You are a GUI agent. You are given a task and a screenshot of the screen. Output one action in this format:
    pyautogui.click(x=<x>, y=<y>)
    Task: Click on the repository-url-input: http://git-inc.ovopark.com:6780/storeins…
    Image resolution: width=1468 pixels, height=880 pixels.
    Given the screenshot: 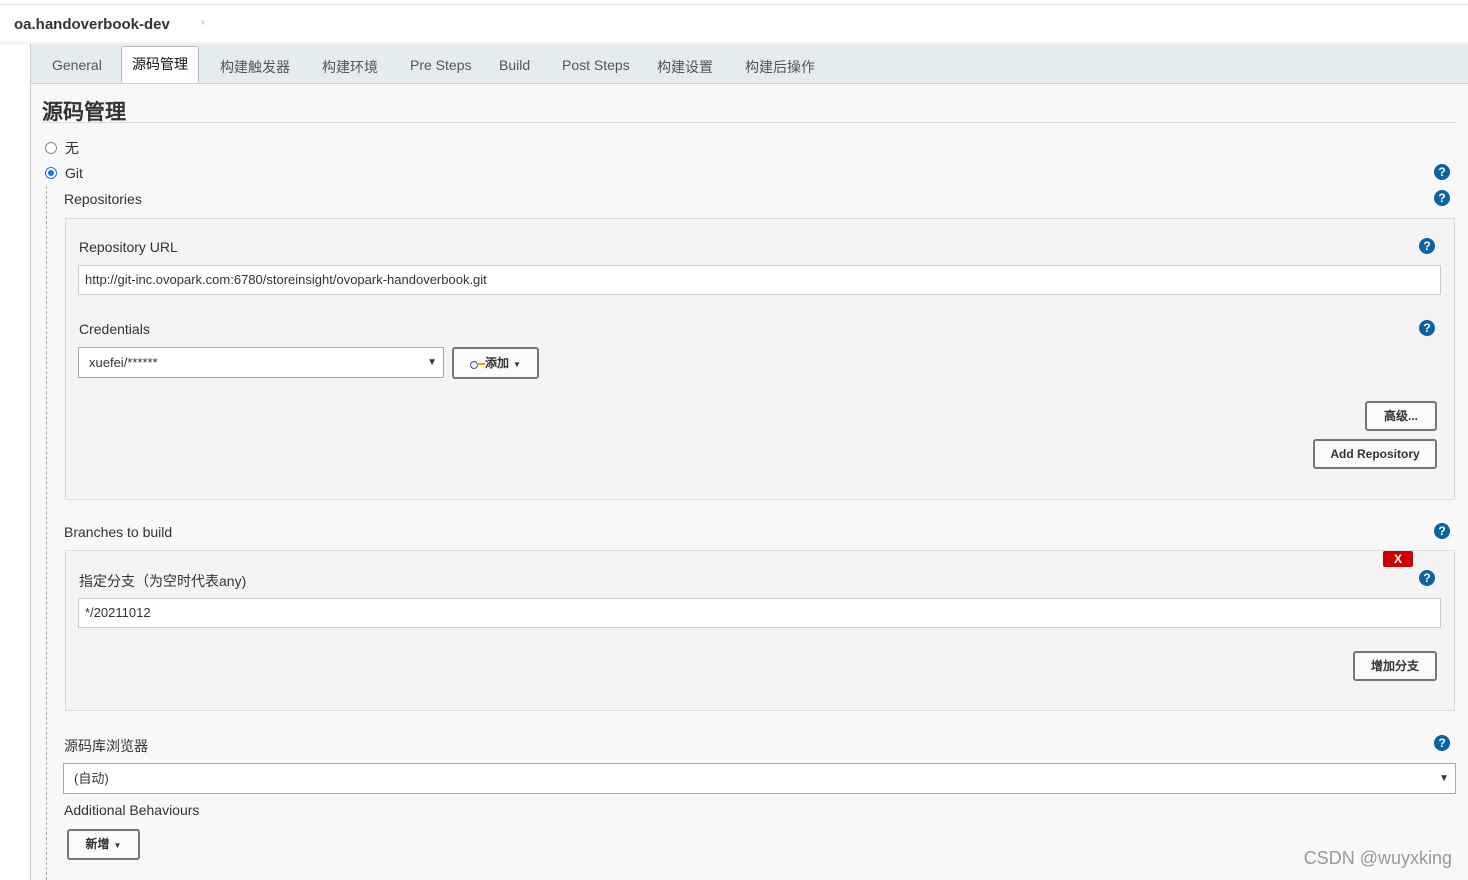 What is the action you would take?
    pyautogui.click(x=759, y=280)
    